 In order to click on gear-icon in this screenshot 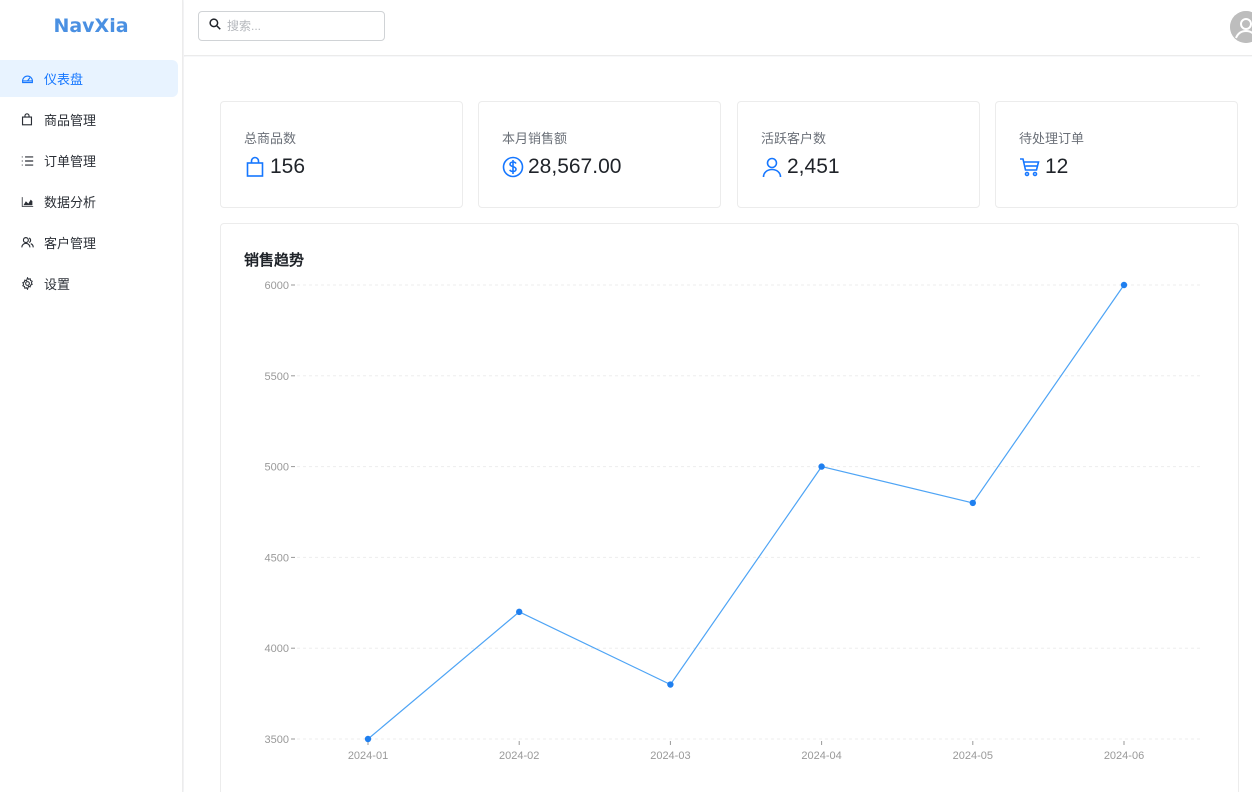, I will do `click(27, 284)`.